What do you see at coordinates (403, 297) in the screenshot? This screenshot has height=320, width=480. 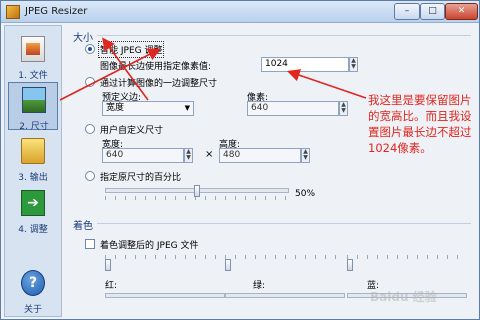 I see `watermark: Baidu 经验` at bounding box center [403, 297].